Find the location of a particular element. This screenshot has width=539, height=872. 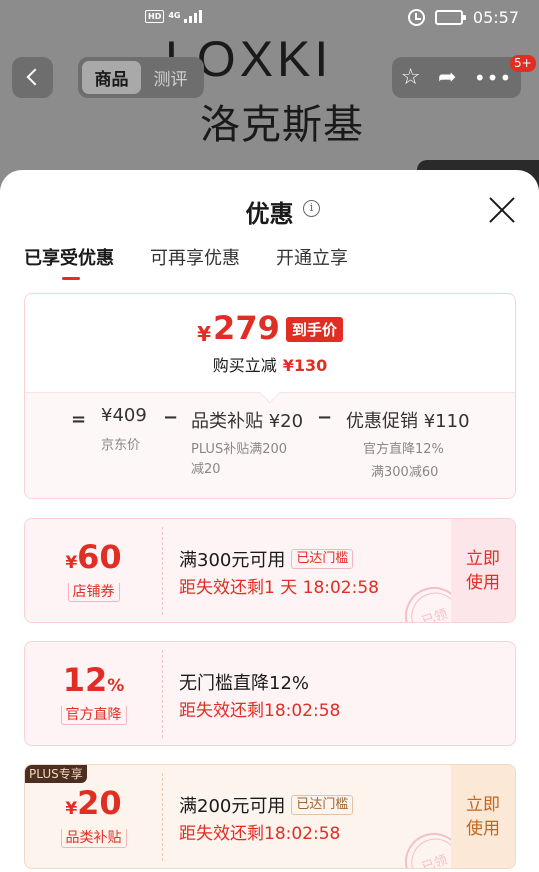

more-icon: ••• is located at coordinates (493, 78).